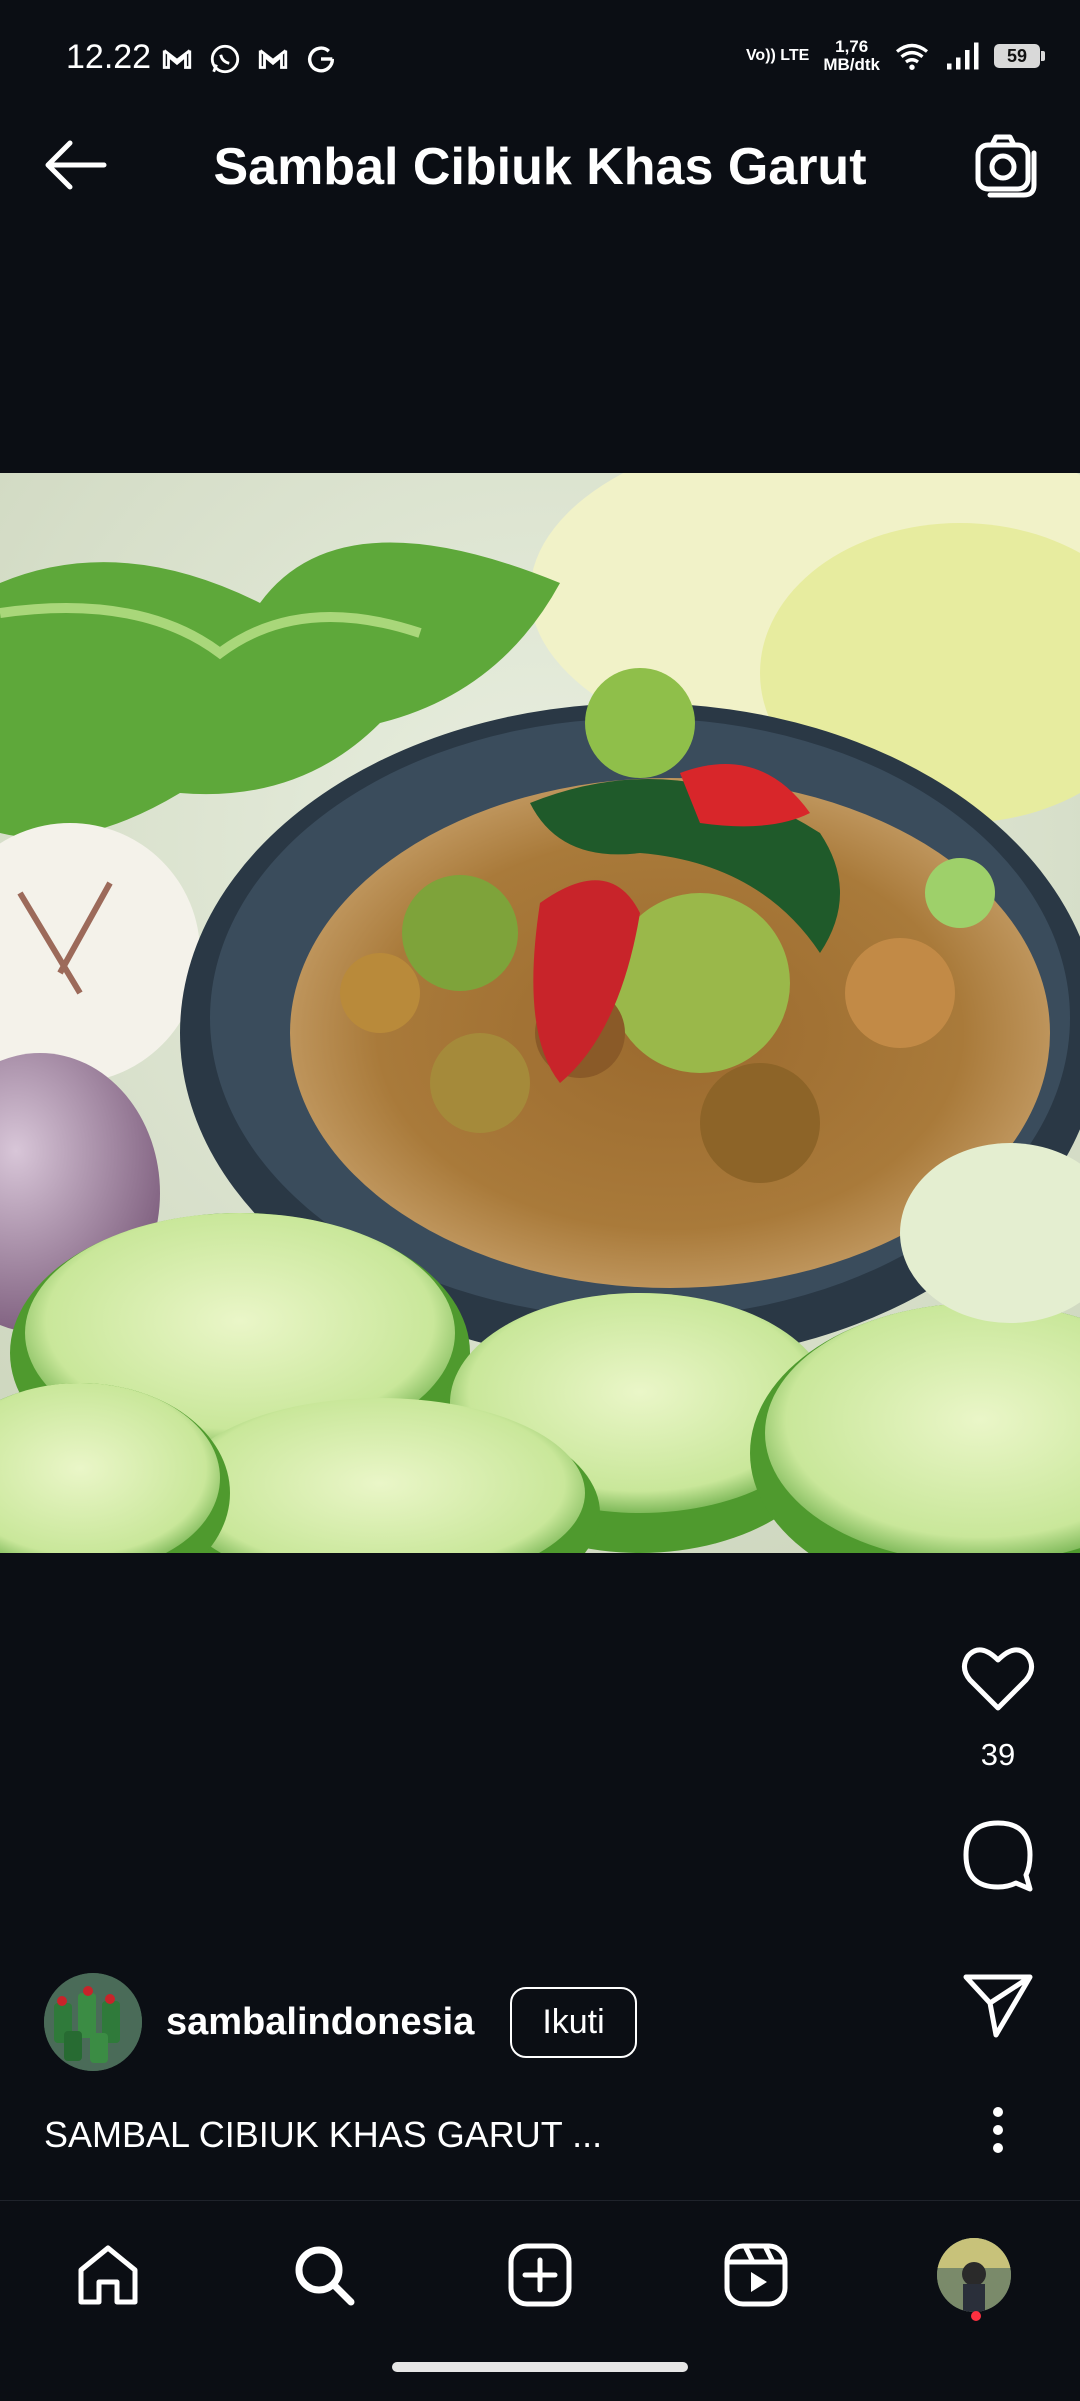 The width and height of the screenshot is (1080, 2401). I want to click on create-icon, so click(540, 2275).